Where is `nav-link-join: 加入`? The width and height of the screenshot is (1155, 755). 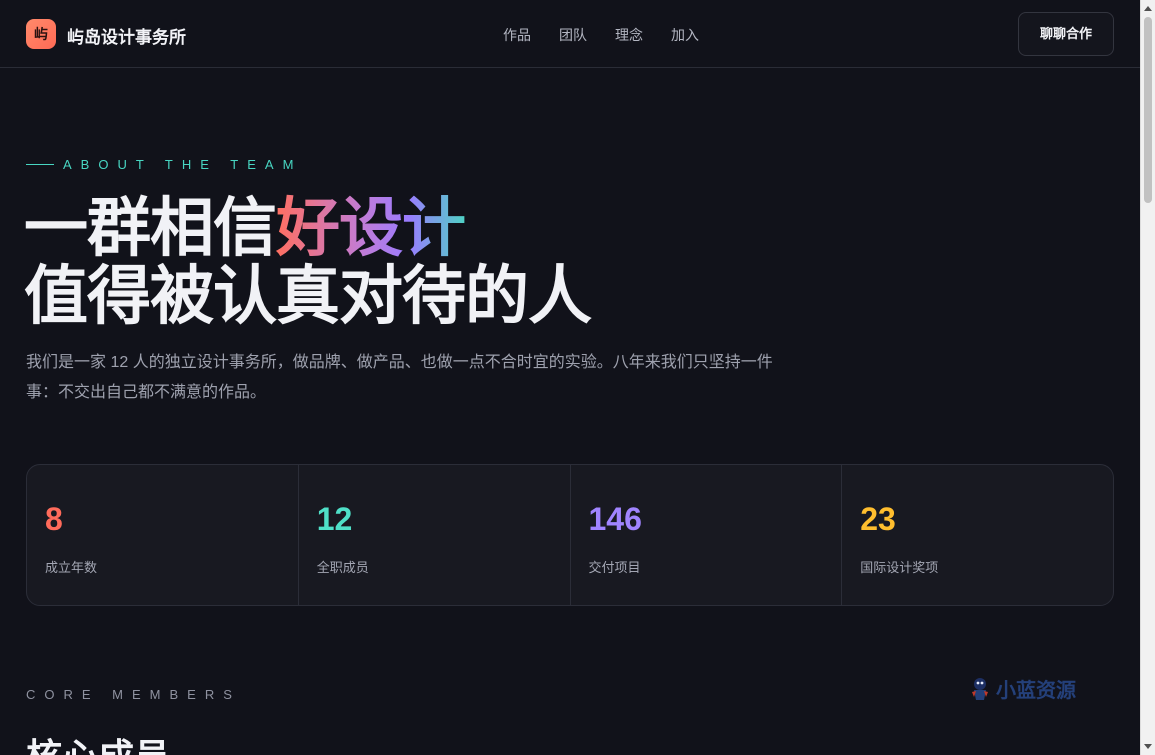 nav-link-join: 加入 is located at coordinates (685, 35).